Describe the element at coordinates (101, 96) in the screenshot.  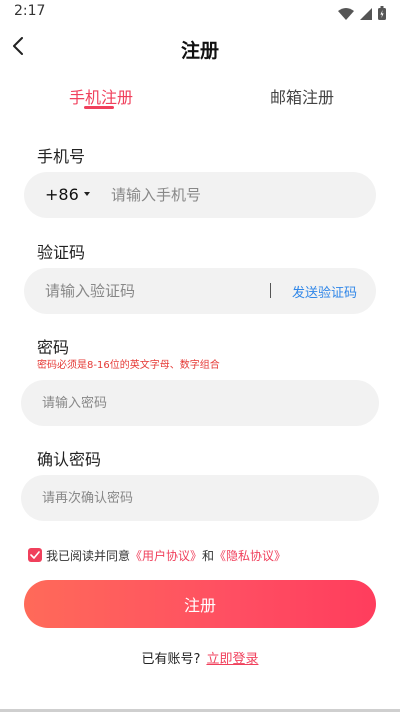
I see `tab-phone-register: 手机注册` at that location.